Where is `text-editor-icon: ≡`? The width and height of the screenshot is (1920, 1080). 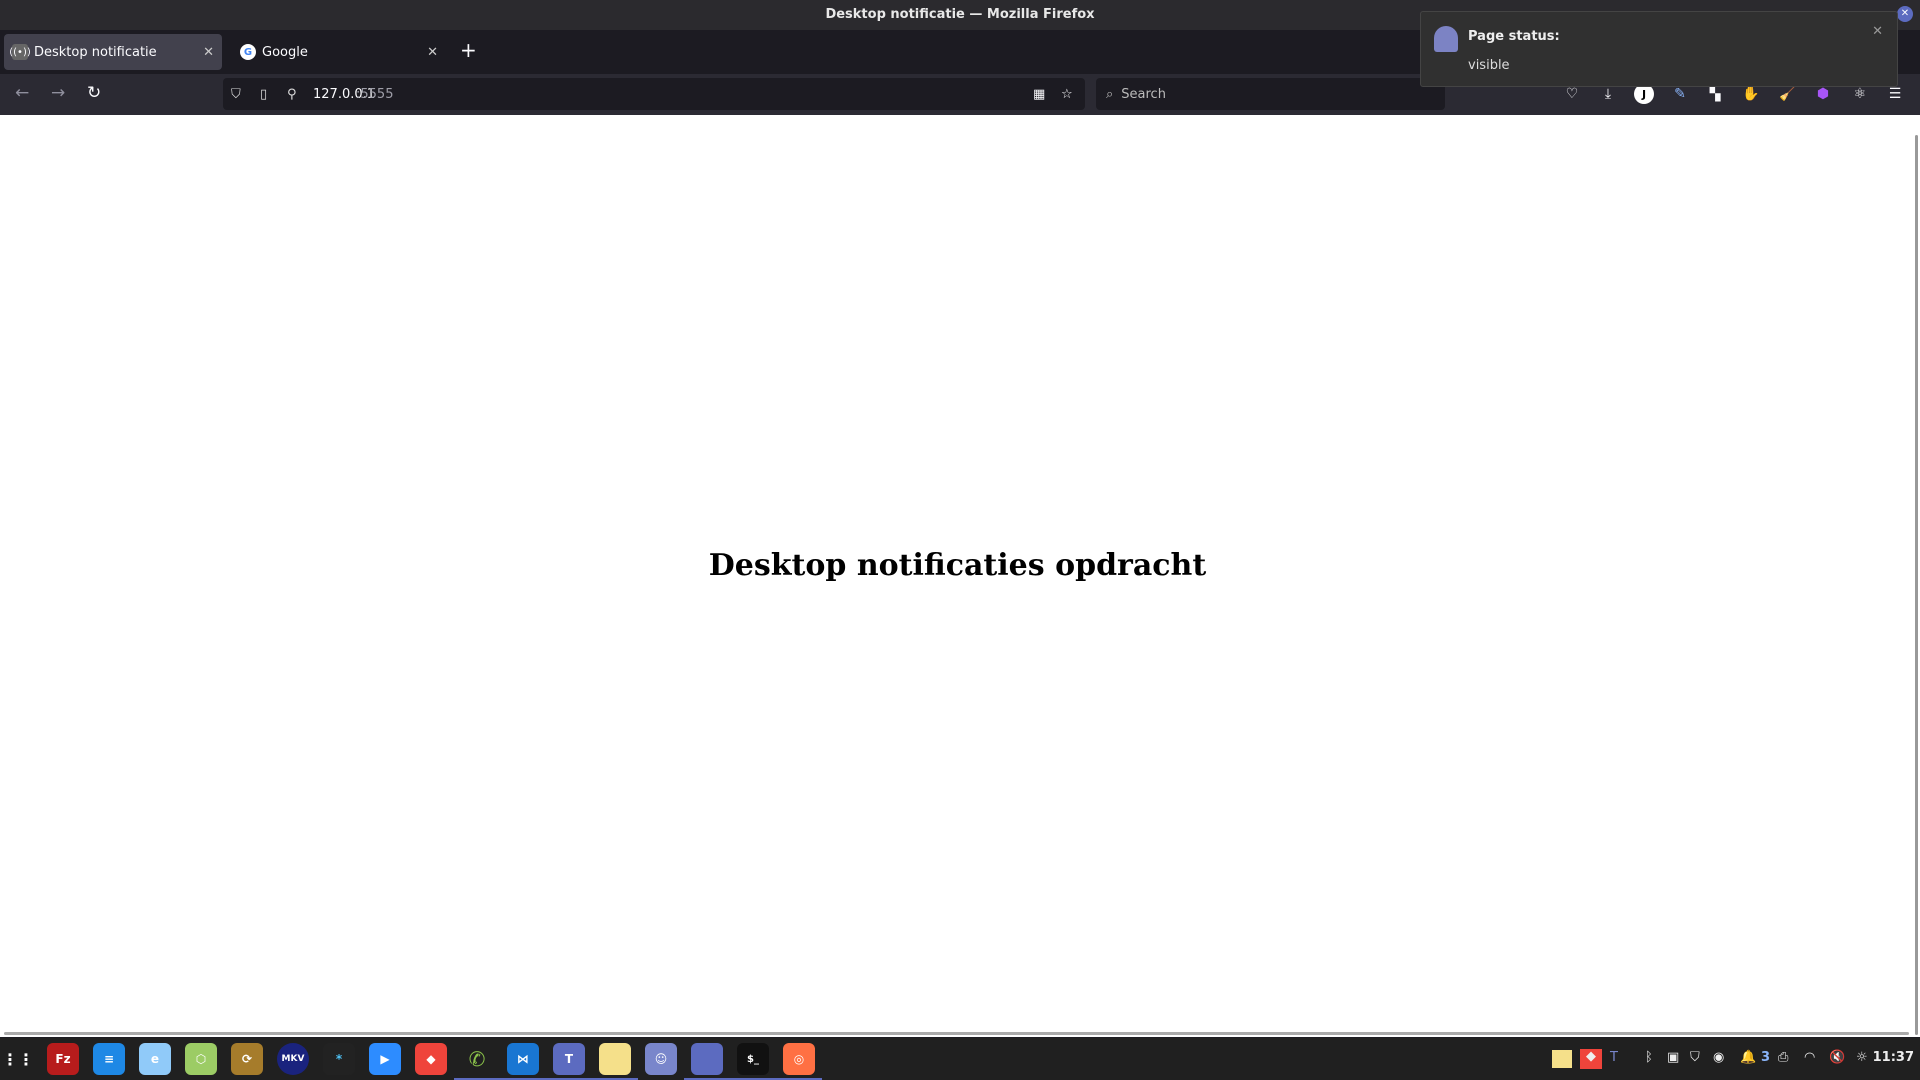 text-editor-icon: ≡ is located at coordinates (109, 1059).